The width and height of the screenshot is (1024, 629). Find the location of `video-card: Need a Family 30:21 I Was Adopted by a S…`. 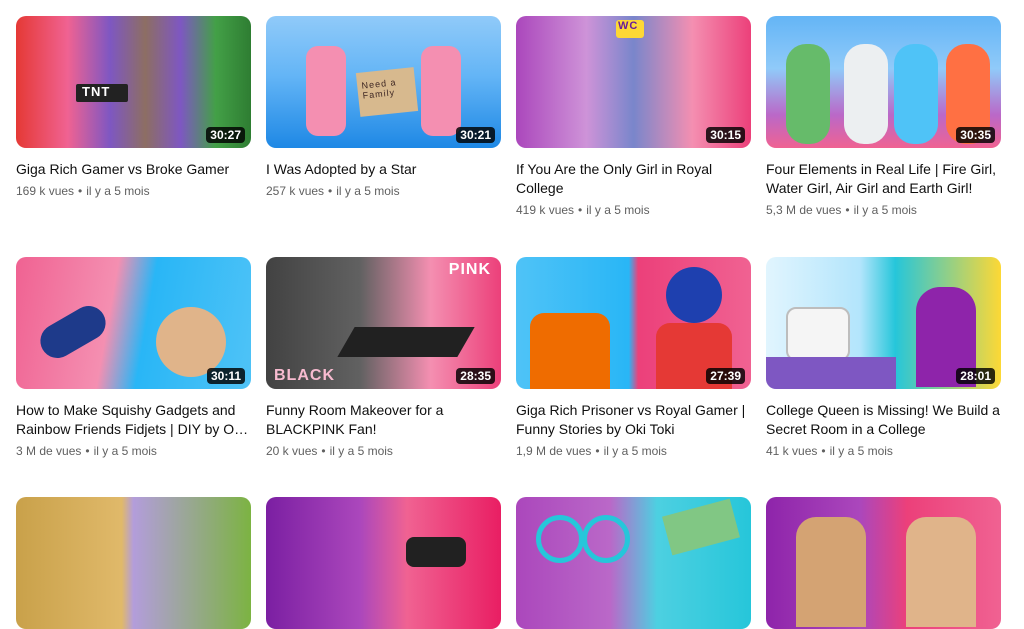

video-card: Need a Family 30:21 I Was Adopted by a S… is located at coordinates (383, 108).